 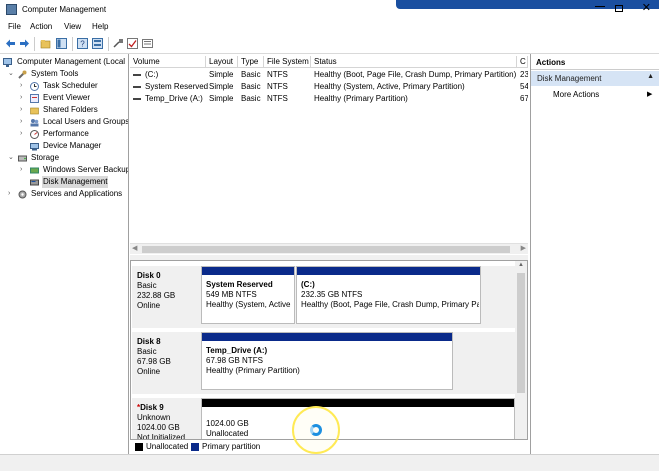 What do you see at coordinates (227, 423) in the screenshot?
I see `partition-size: 1024.00 GB` at bounding box center [227, 423].